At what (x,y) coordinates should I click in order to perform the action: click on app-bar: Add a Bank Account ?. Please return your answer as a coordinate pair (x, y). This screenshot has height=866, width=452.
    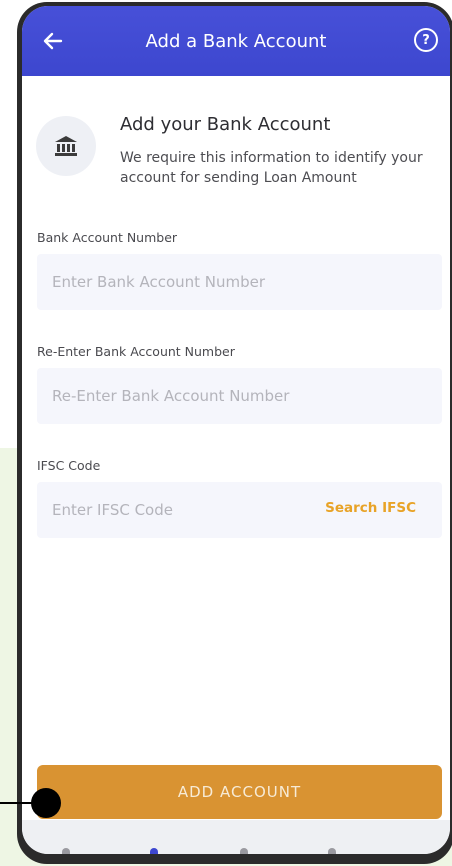
    Looking at the image, I should click on (236, 41).